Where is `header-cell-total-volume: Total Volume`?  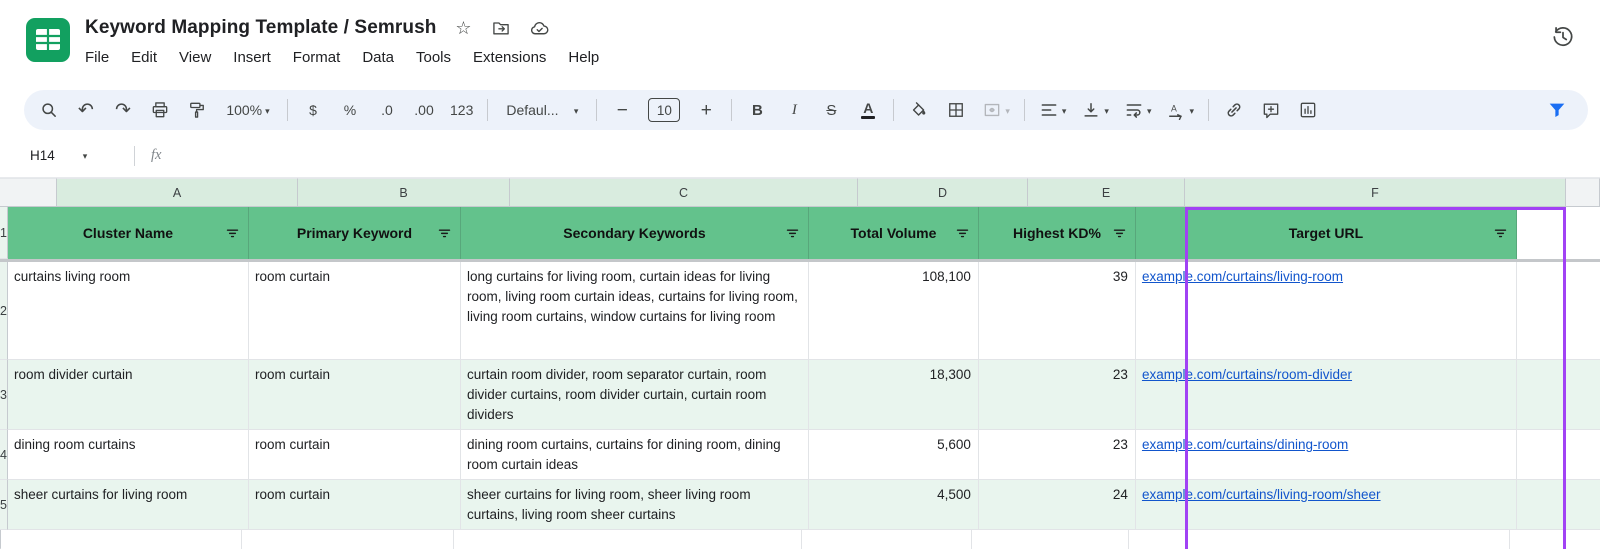 header-cell-total-volume: Total Volume is located at coordinates (893, 233).